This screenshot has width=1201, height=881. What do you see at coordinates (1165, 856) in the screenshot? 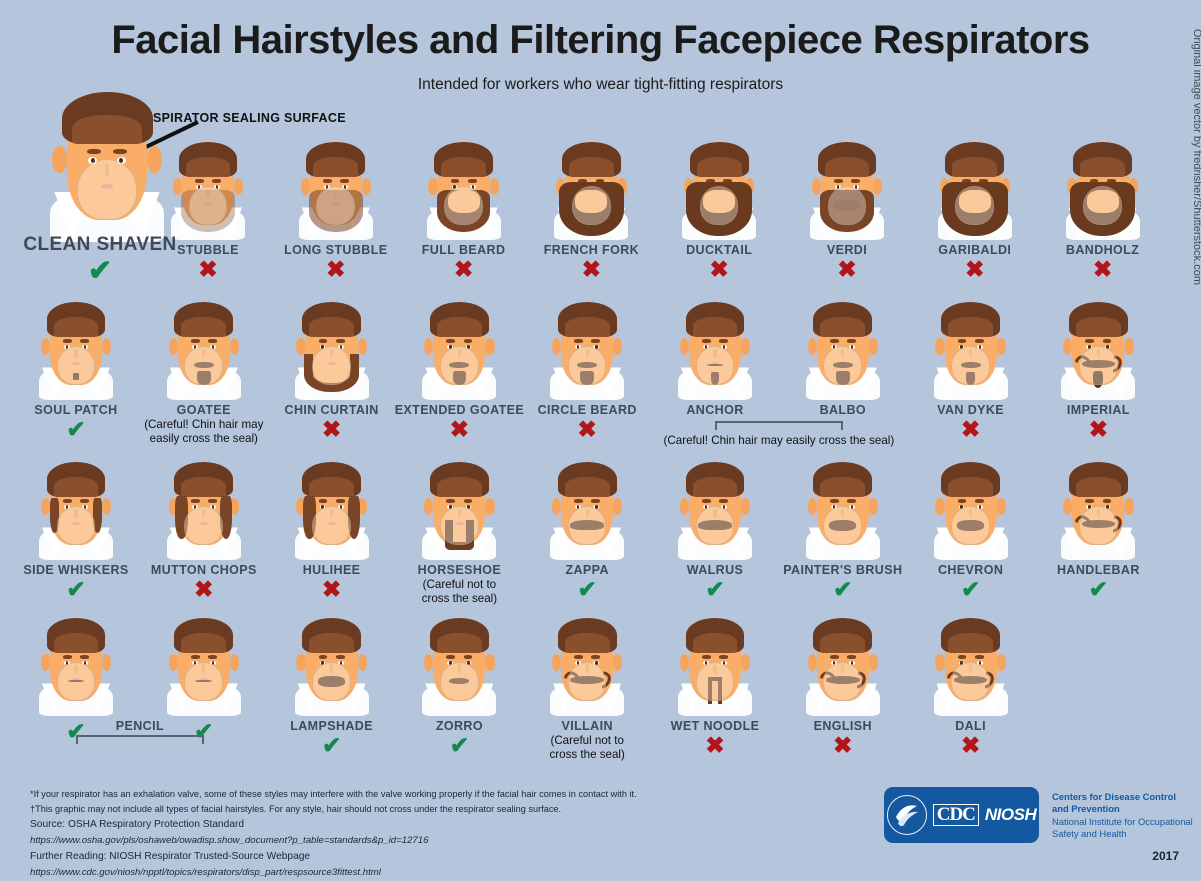
I see `year-label: 2017` at bounding box center [1165, 856].